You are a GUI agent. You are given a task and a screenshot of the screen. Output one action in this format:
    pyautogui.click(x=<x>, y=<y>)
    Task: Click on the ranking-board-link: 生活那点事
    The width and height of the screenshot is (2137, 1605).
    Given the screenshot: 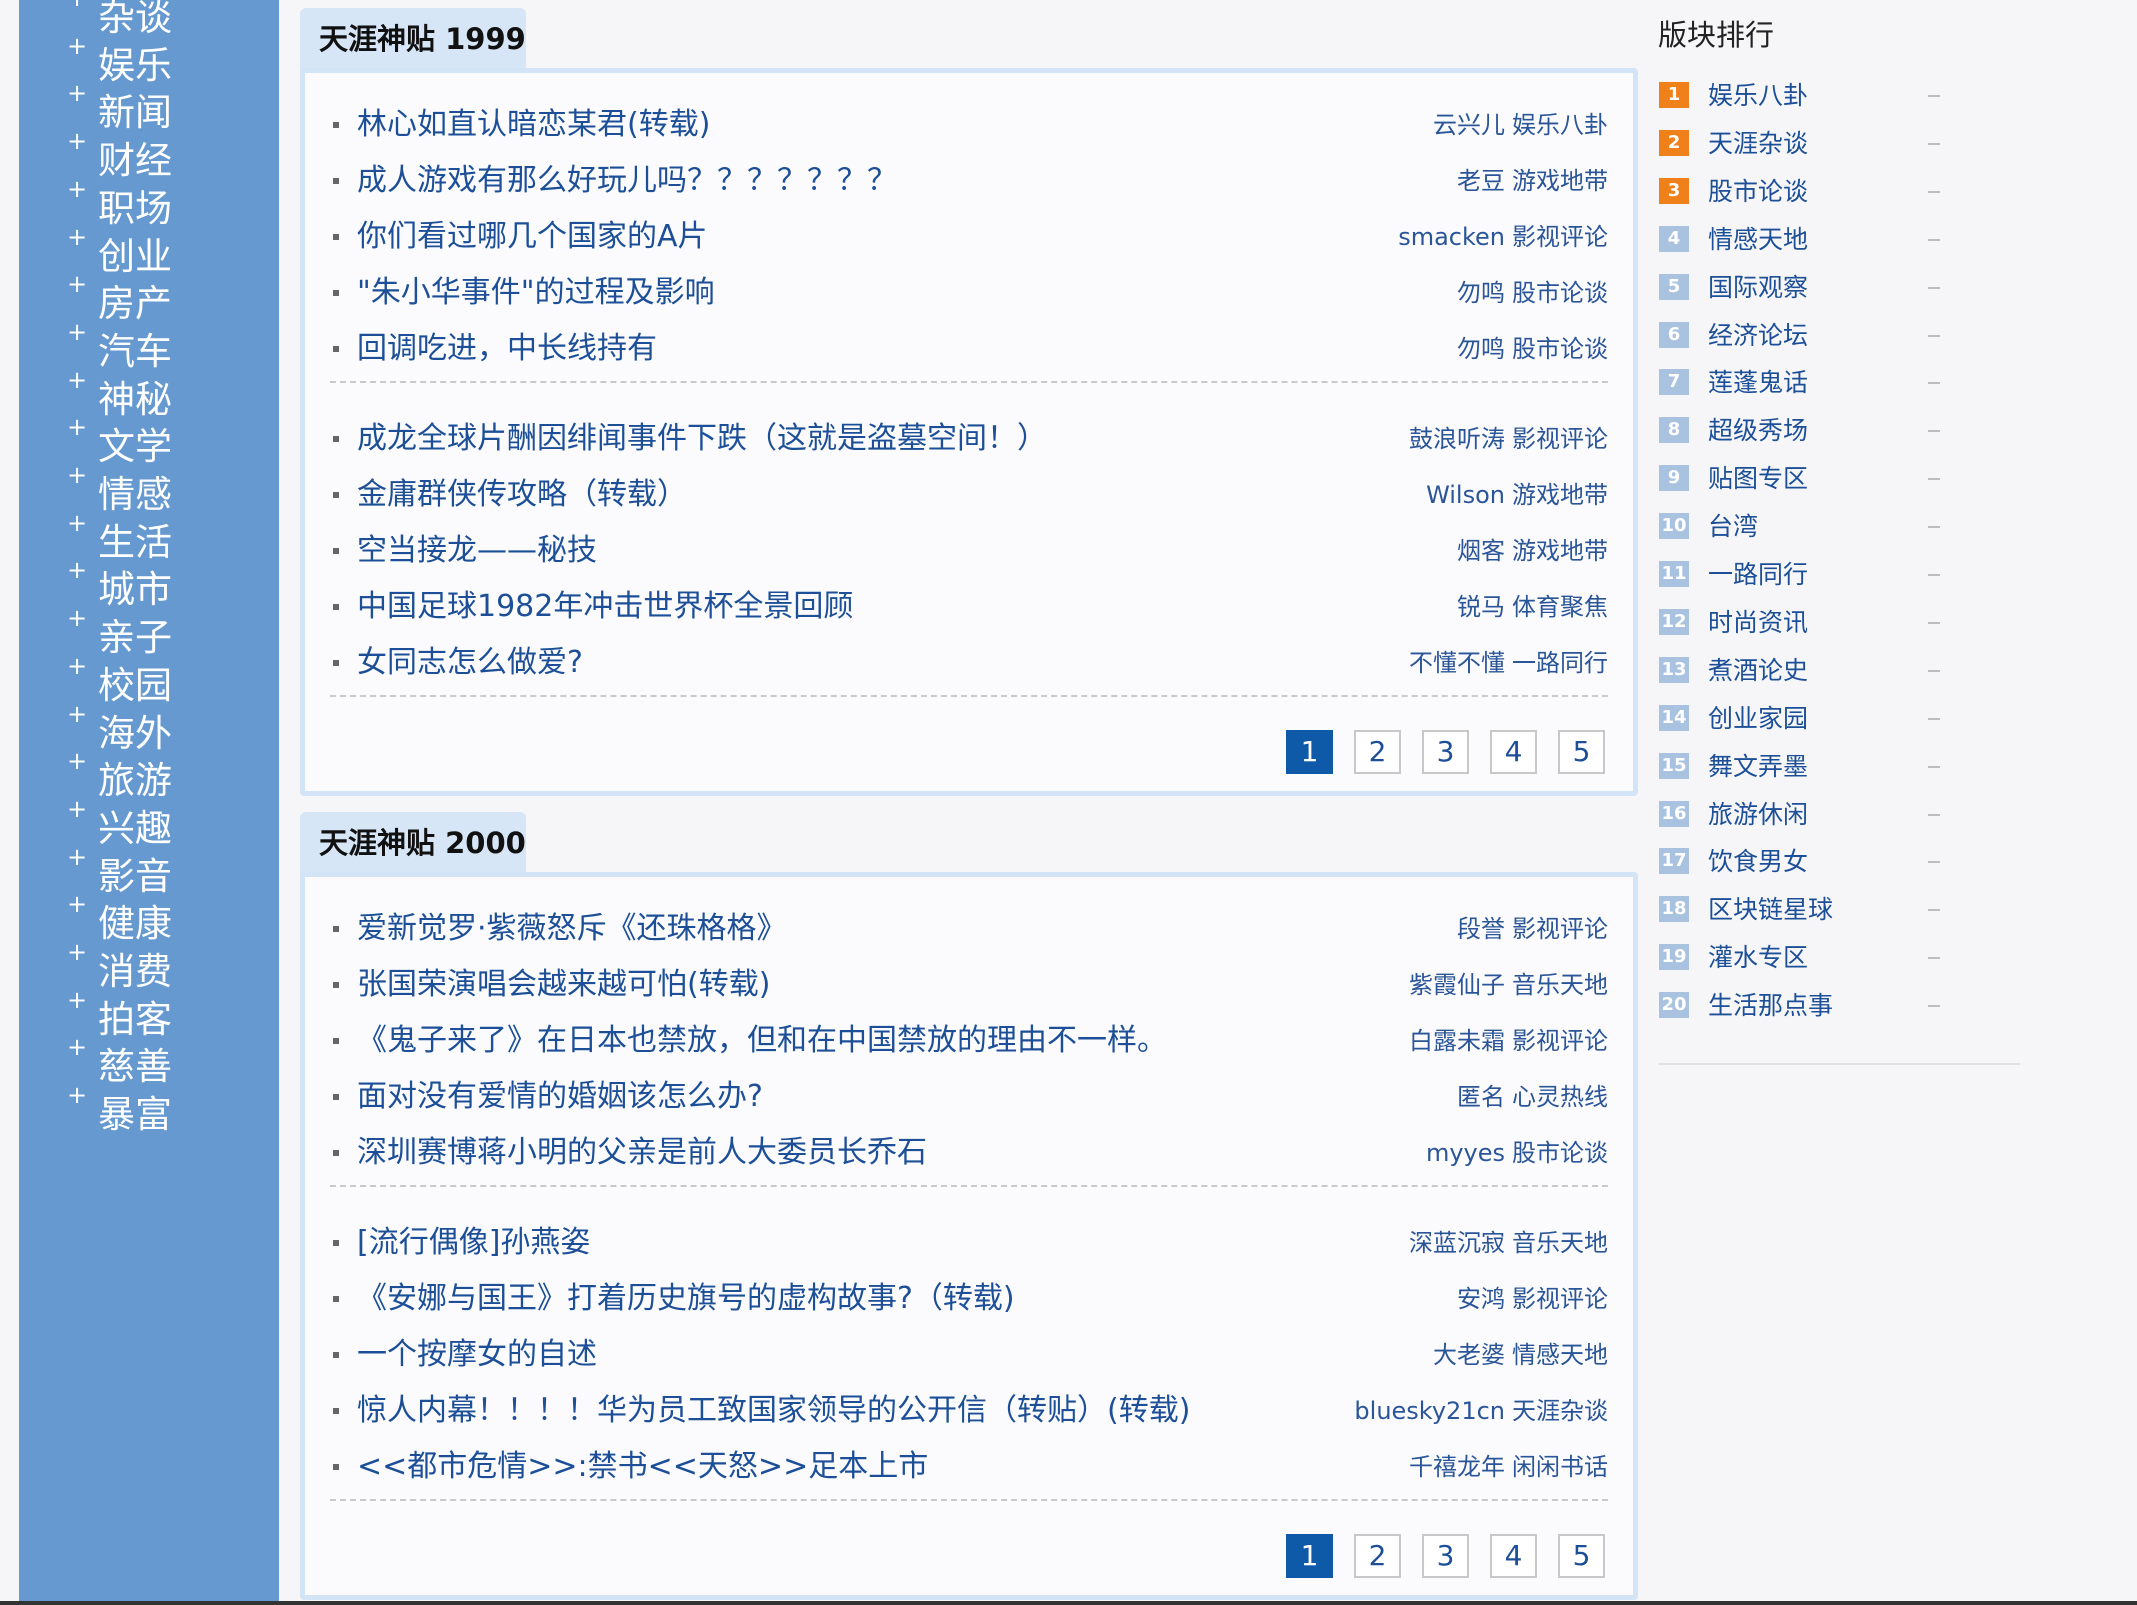 What is the action you would take?
    pyautogui.click(x=1770, y=1006)
    